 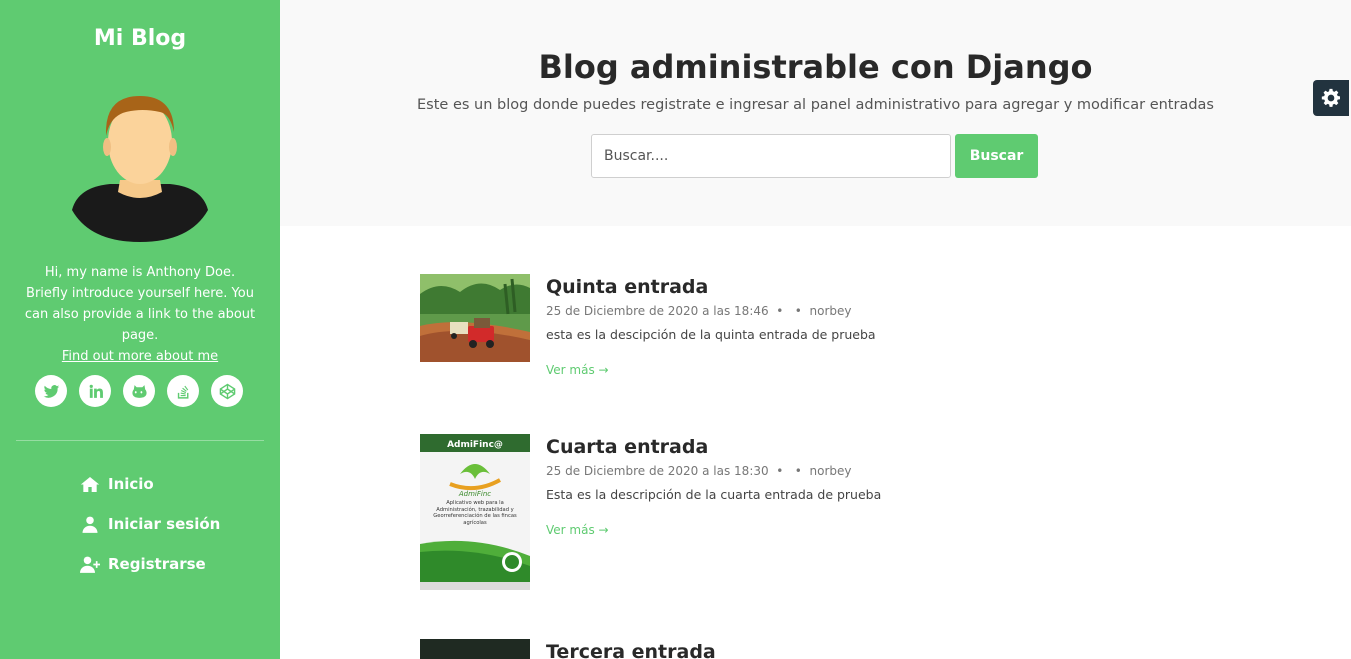 I want to click on sidebar-divider, so click(x=140, y=440).